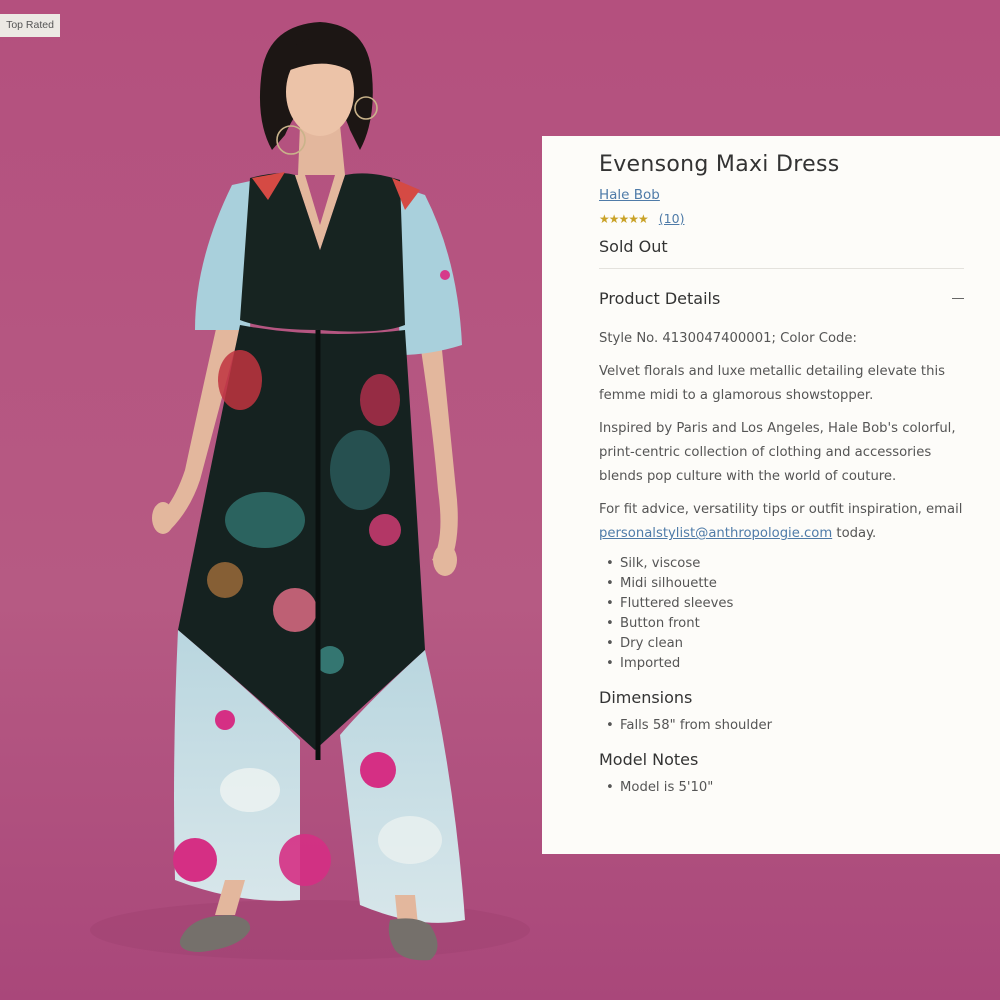 Image resolution: width=1000 pixels, height=1000 pixels. Describe the element at coordinates (689, 725) in the screenshot. I see `list-item: • Falls 58" from shoulder` at that location.